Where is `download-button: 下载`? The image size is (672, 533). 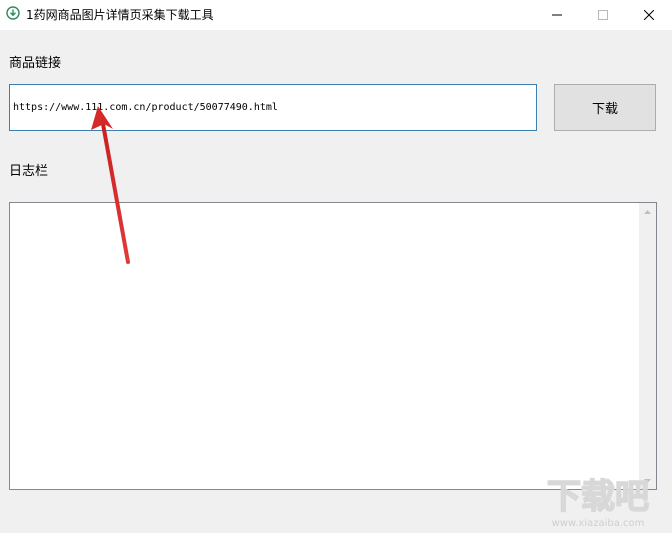 download-button: 下载 is located at coordinates (605, 107).